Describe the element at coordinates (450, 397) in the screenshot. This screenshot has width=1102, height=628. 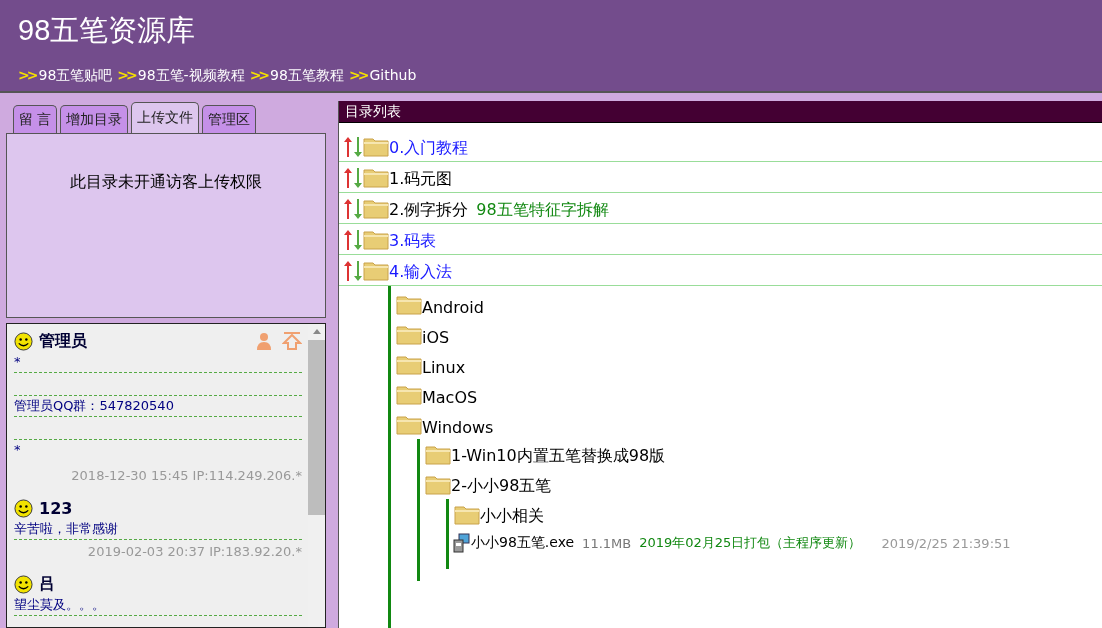
I see `folder-link: MacOS` at that location.